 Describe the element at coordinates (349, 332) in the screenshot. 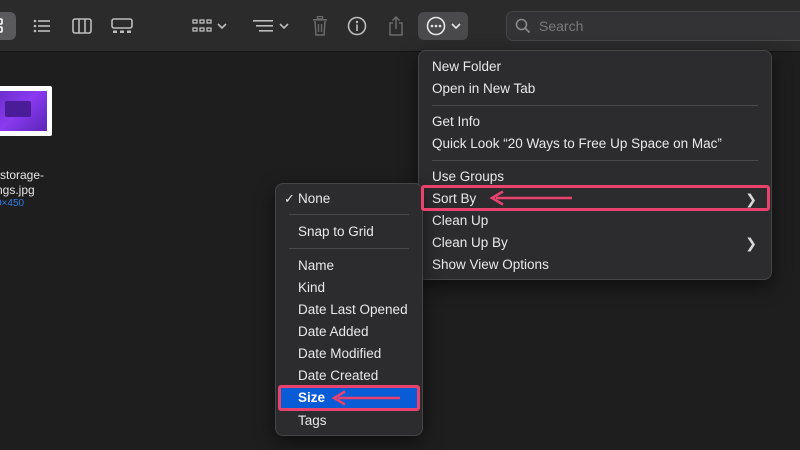

I see `submenu-item-date-added: Date Added` at that location.